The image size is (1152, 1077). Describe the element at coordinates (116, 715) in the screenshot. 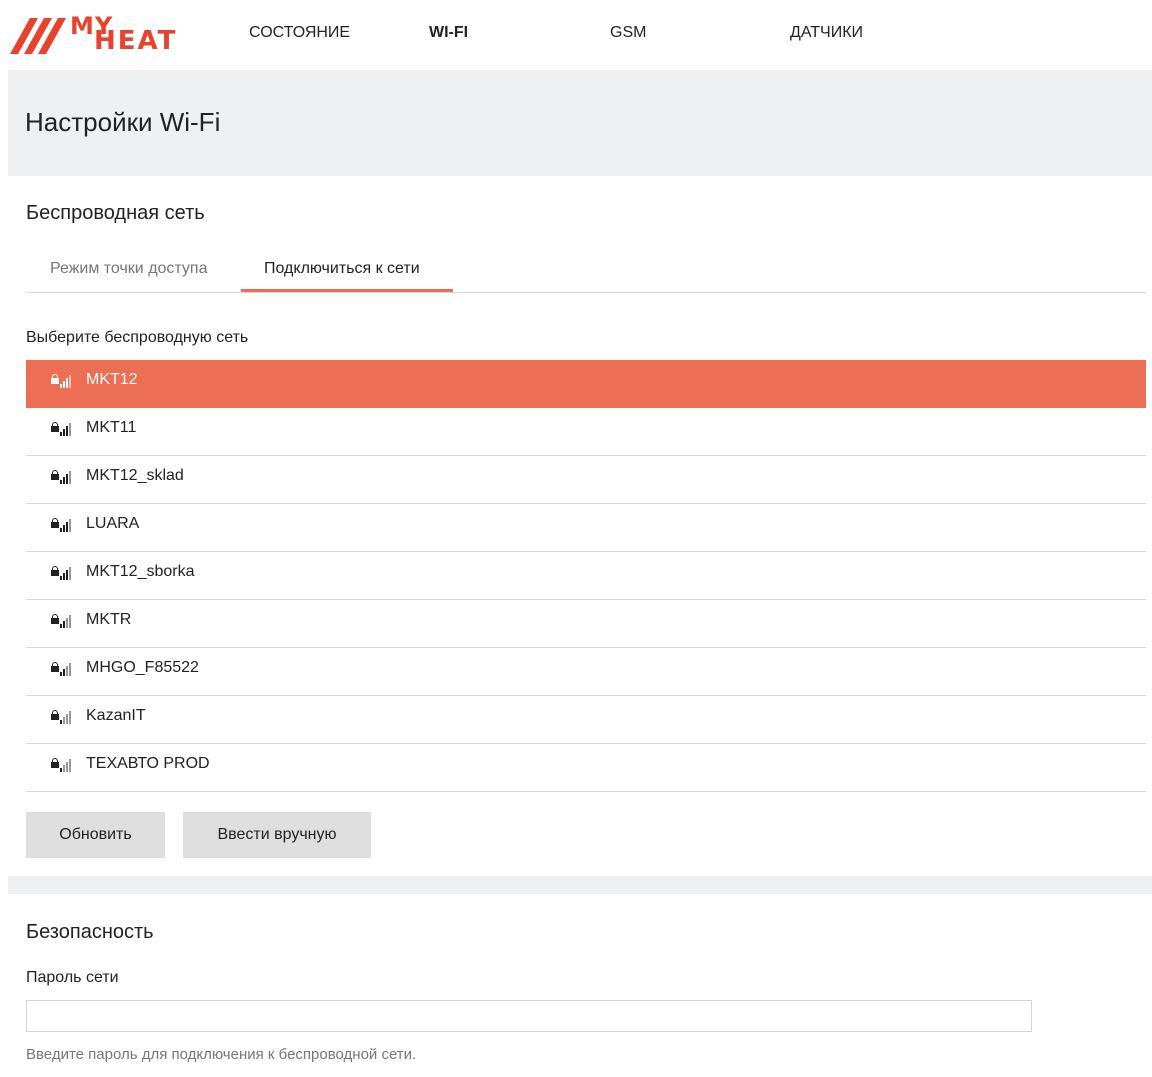

I see `network-name: KazanIT` at that location.